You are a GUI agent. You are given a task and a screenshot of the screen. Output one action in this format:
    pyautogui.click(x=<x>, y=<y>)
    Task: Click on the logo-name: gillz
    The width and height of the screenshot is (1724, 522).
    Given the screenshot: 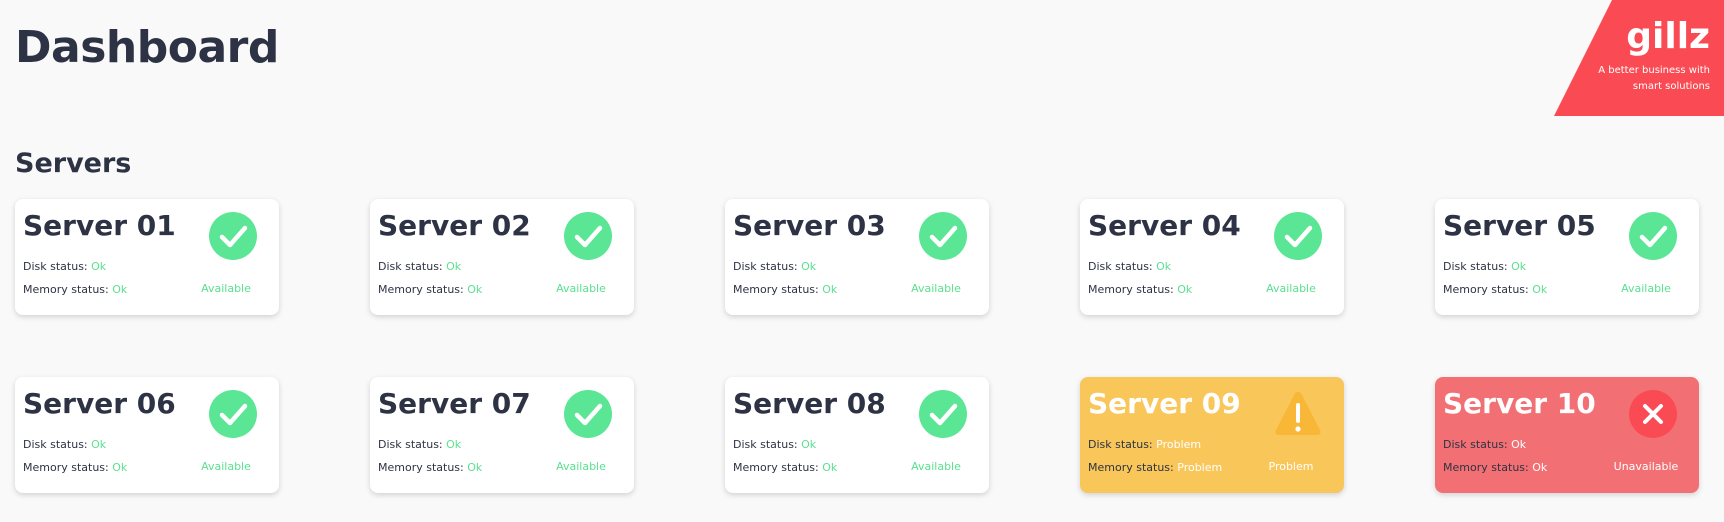 What is the action you would take?
    pyautogui.click(x=1668, y=36)
    